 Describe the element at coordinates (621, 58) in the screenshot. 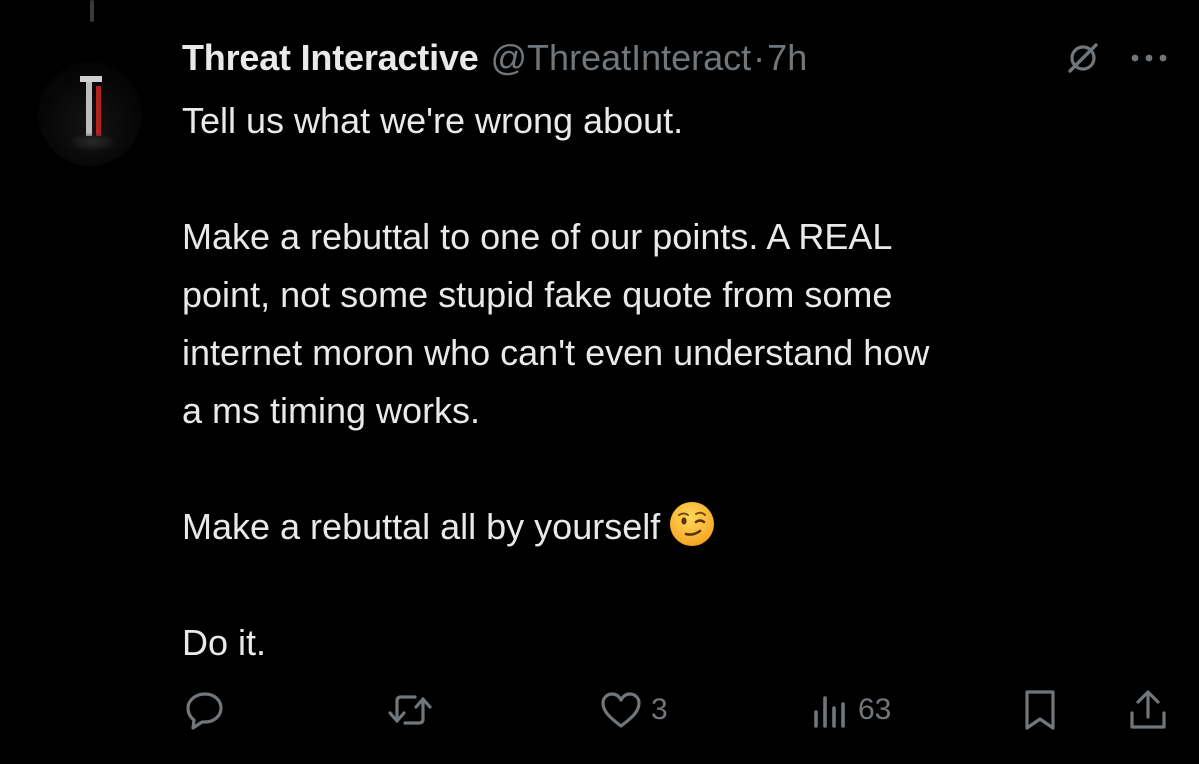

I see `user-handle: @ThreatInteract` at that location.